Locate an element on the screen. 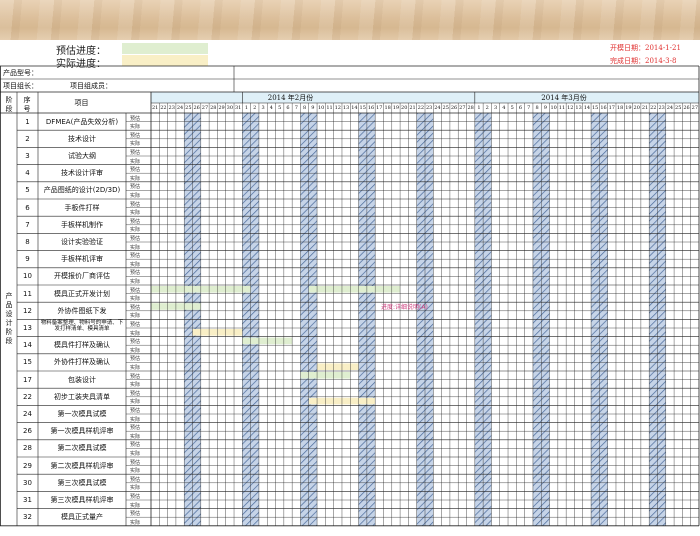  day-number: 8 is located at coordinates (537, 108).